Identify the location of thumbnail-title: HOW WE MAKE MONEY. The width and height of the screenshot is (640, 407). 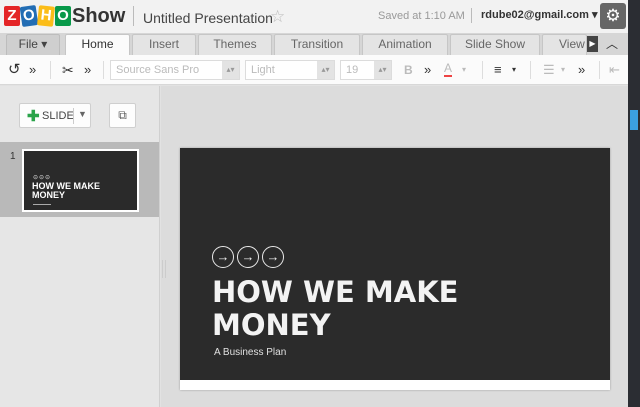
(66, 190).